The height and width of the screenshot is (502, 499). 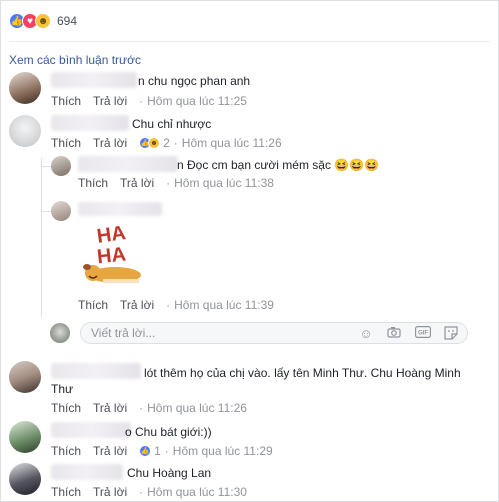 What do you see at coordinates (60, 333) in the screenshot?
I see `my-avatar` at bounding box center [60, 333].